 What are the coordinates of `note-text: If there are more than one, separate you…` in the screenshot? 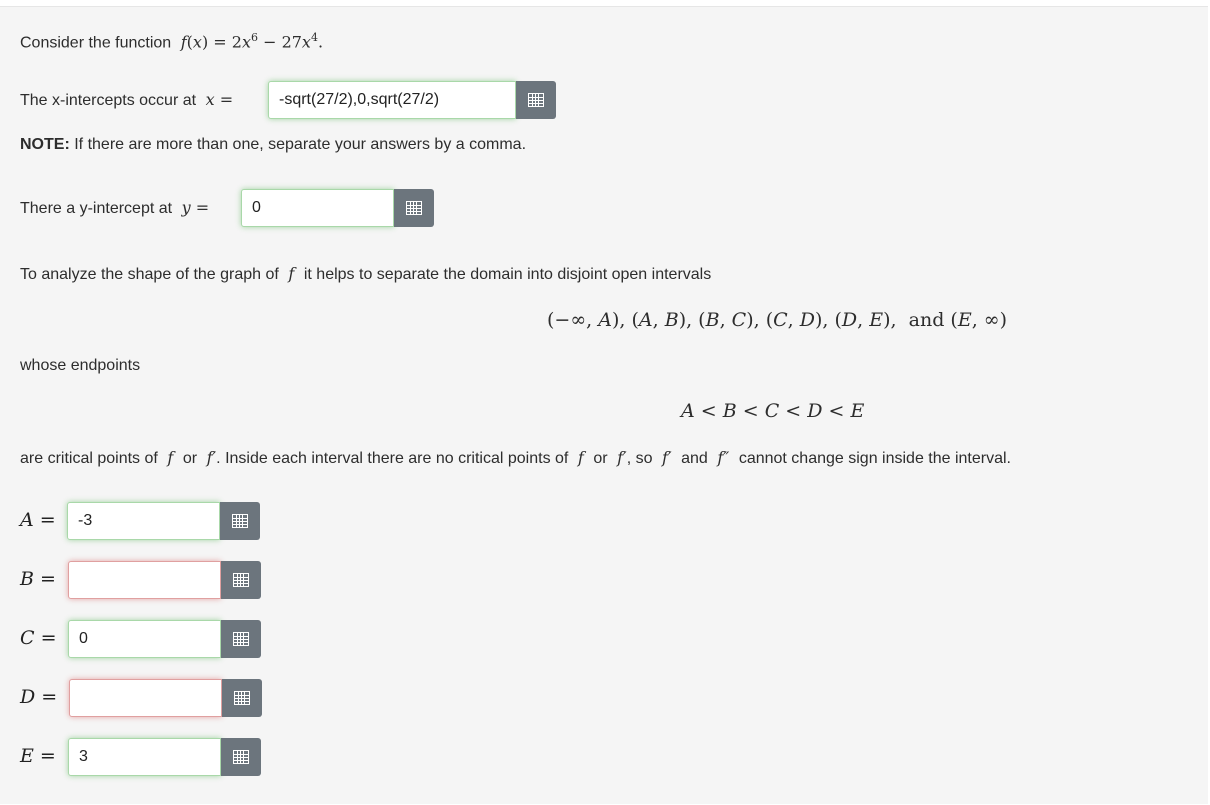 It's located at (300, 144).